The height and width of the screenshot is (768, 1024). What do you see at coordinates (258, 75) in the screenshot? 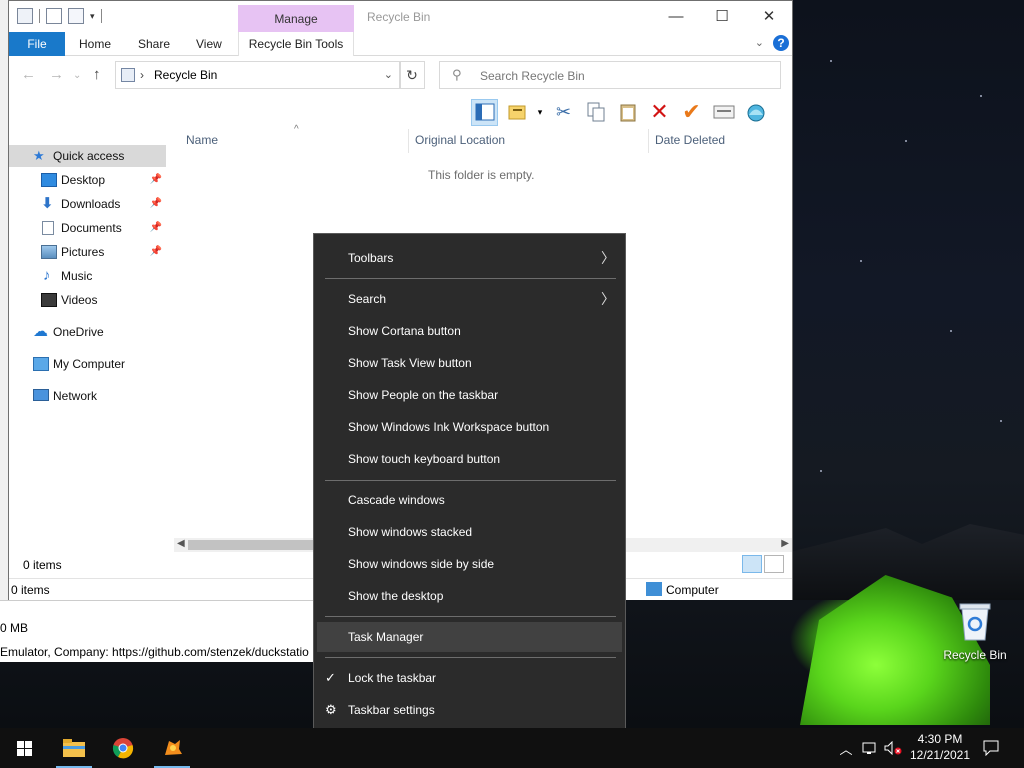
I see `address-field: › Recycle Bin ⌄` at bounding box center [258, 75].